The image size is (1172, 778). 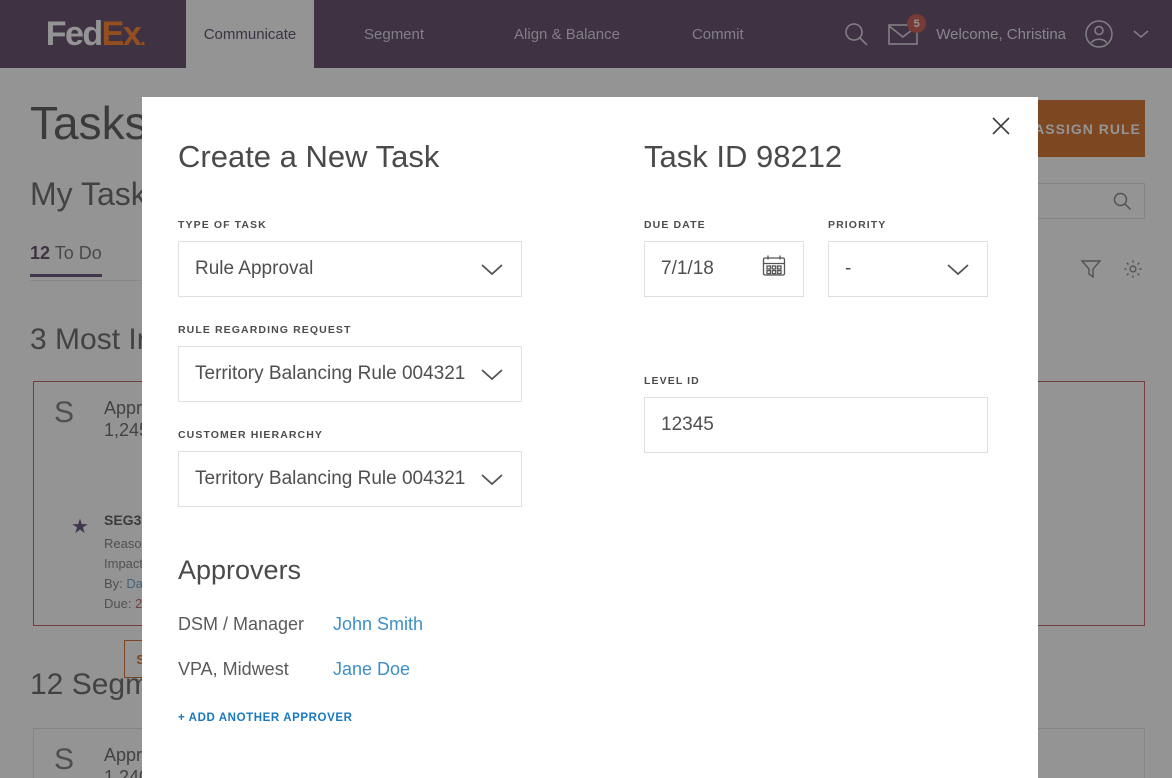 I want to click on due-date-priority-row: DUE DATE 7/1/18 PRIORITY -, so click(x=824, y=258).